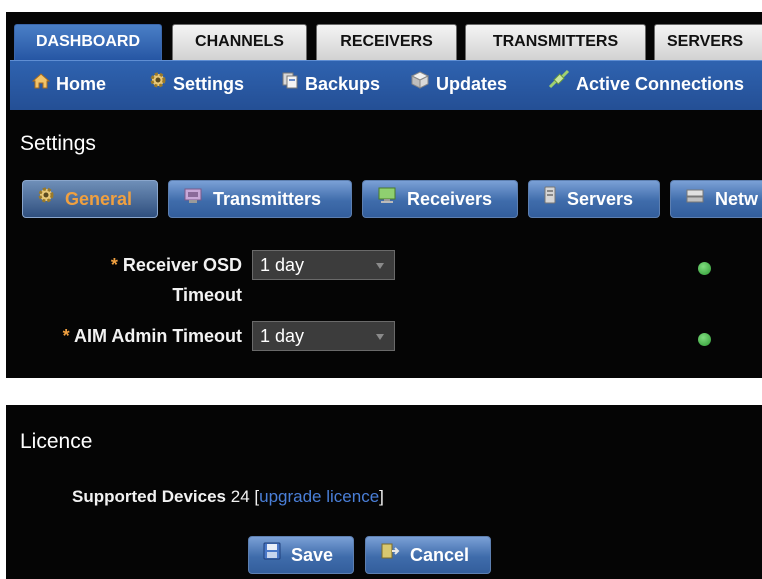 The height and width of the screenshot is (579, 762). I want to click on licence-heading: Licence, so click(56, 441).